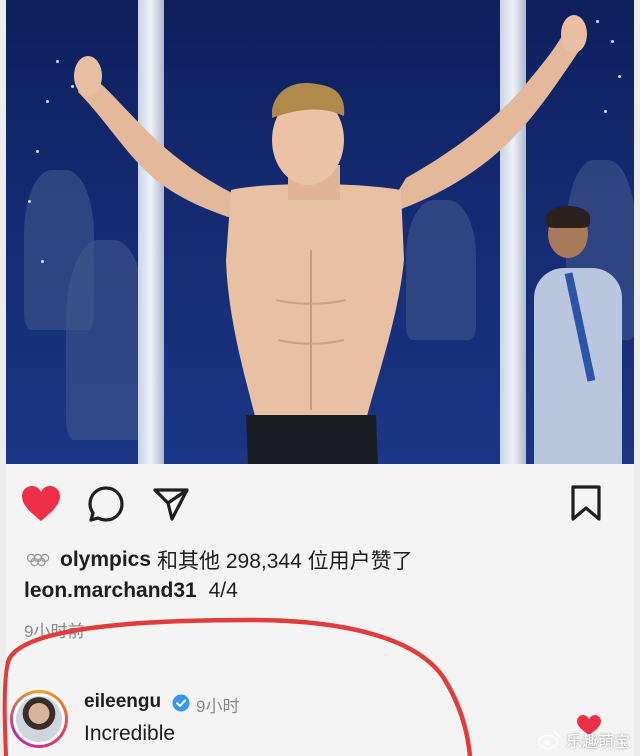 Image resolution: width=640 pixels, height=756 pixels. What do you see at coordinates (38, 560) in the screenshot?
I see `olympic-rings-icon` at bounding box center [38, 560].